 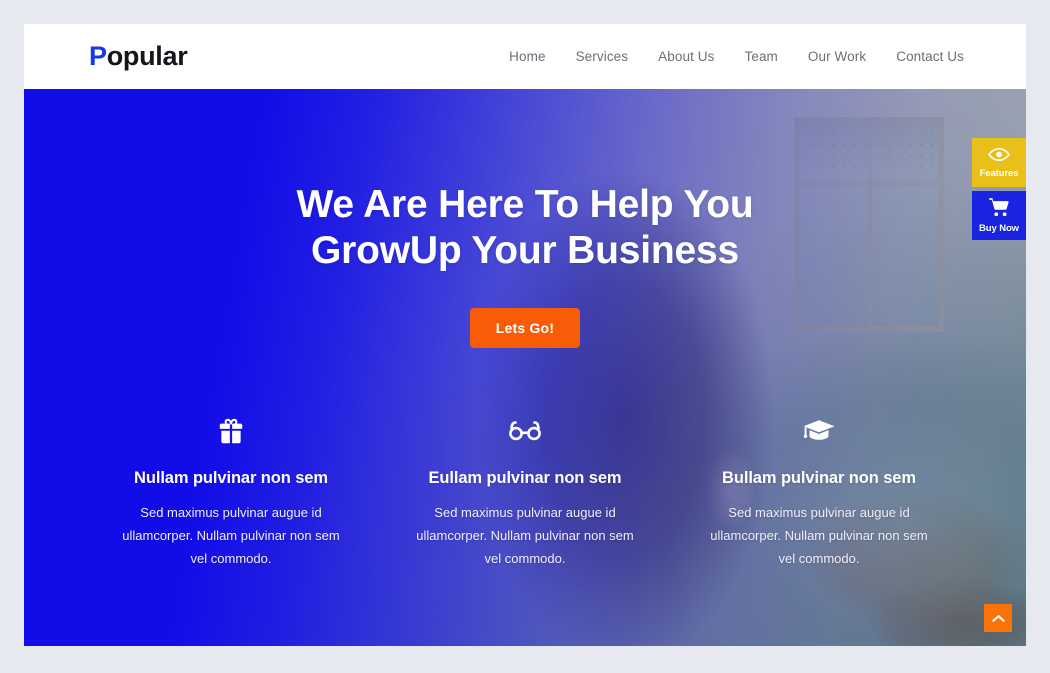 What do you see at coordinates (602, 56) in the screenshot?
I see `nav-item-services: Services` at bounding box center [602, 56].